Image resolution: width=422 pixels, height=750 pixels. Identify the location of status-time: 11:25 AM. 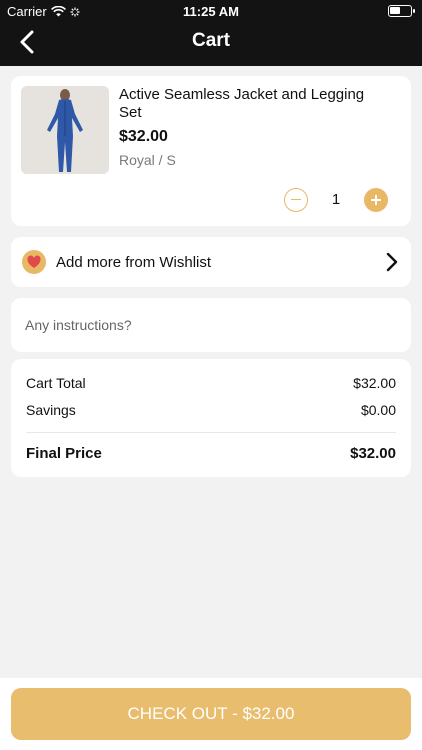
(211, 11).